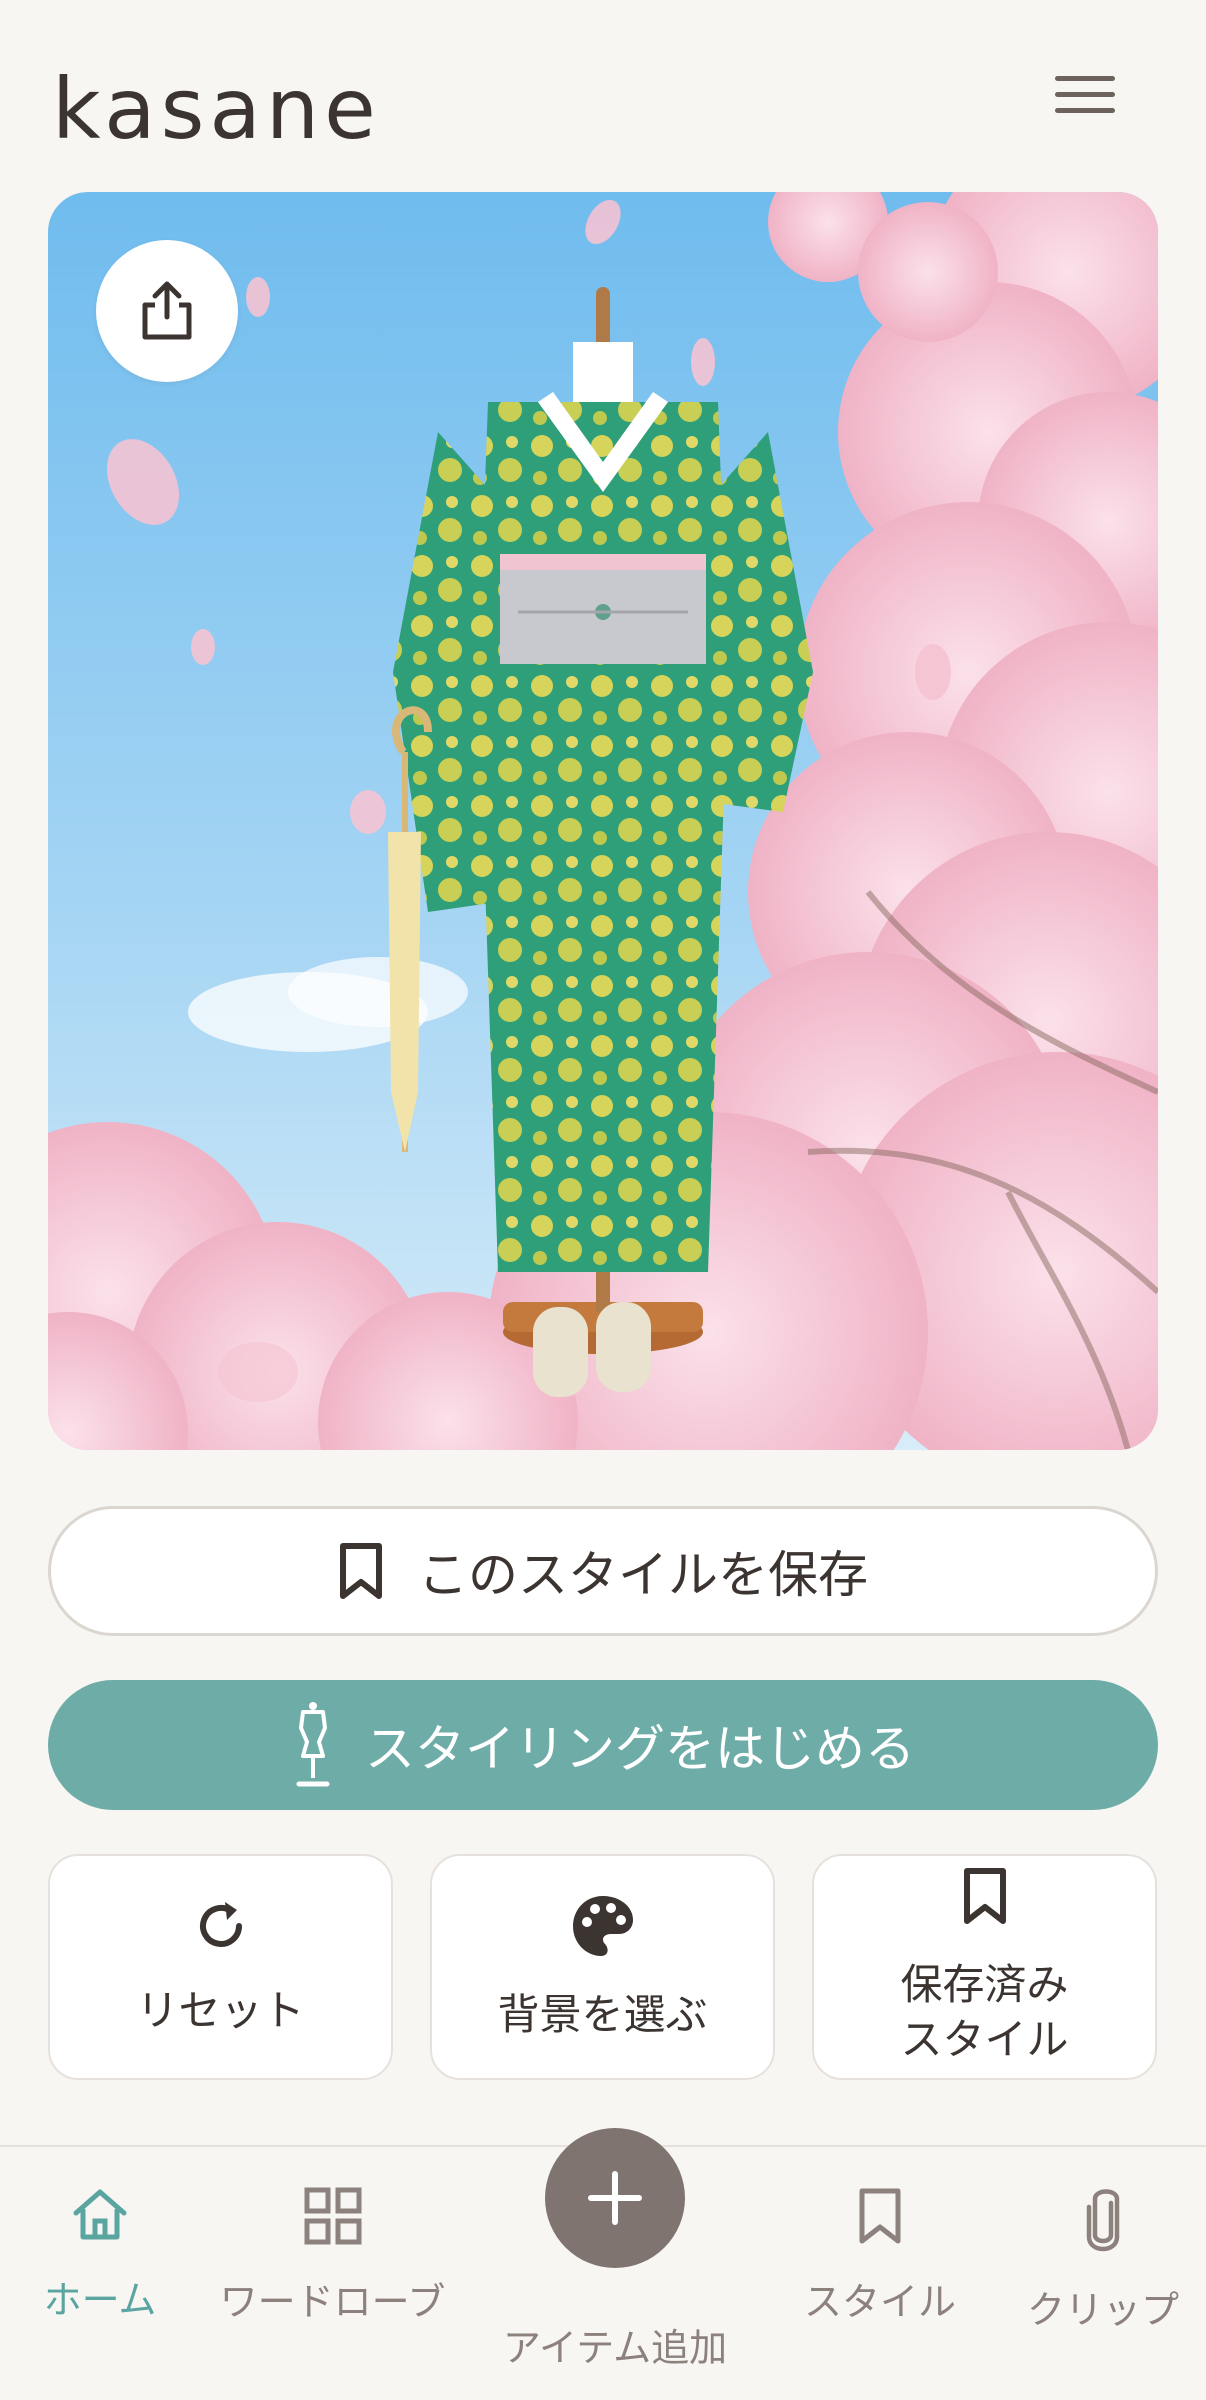  Describe the element at coordinates (100, 2214) in the screenshot. I see `home-icon` at that location.